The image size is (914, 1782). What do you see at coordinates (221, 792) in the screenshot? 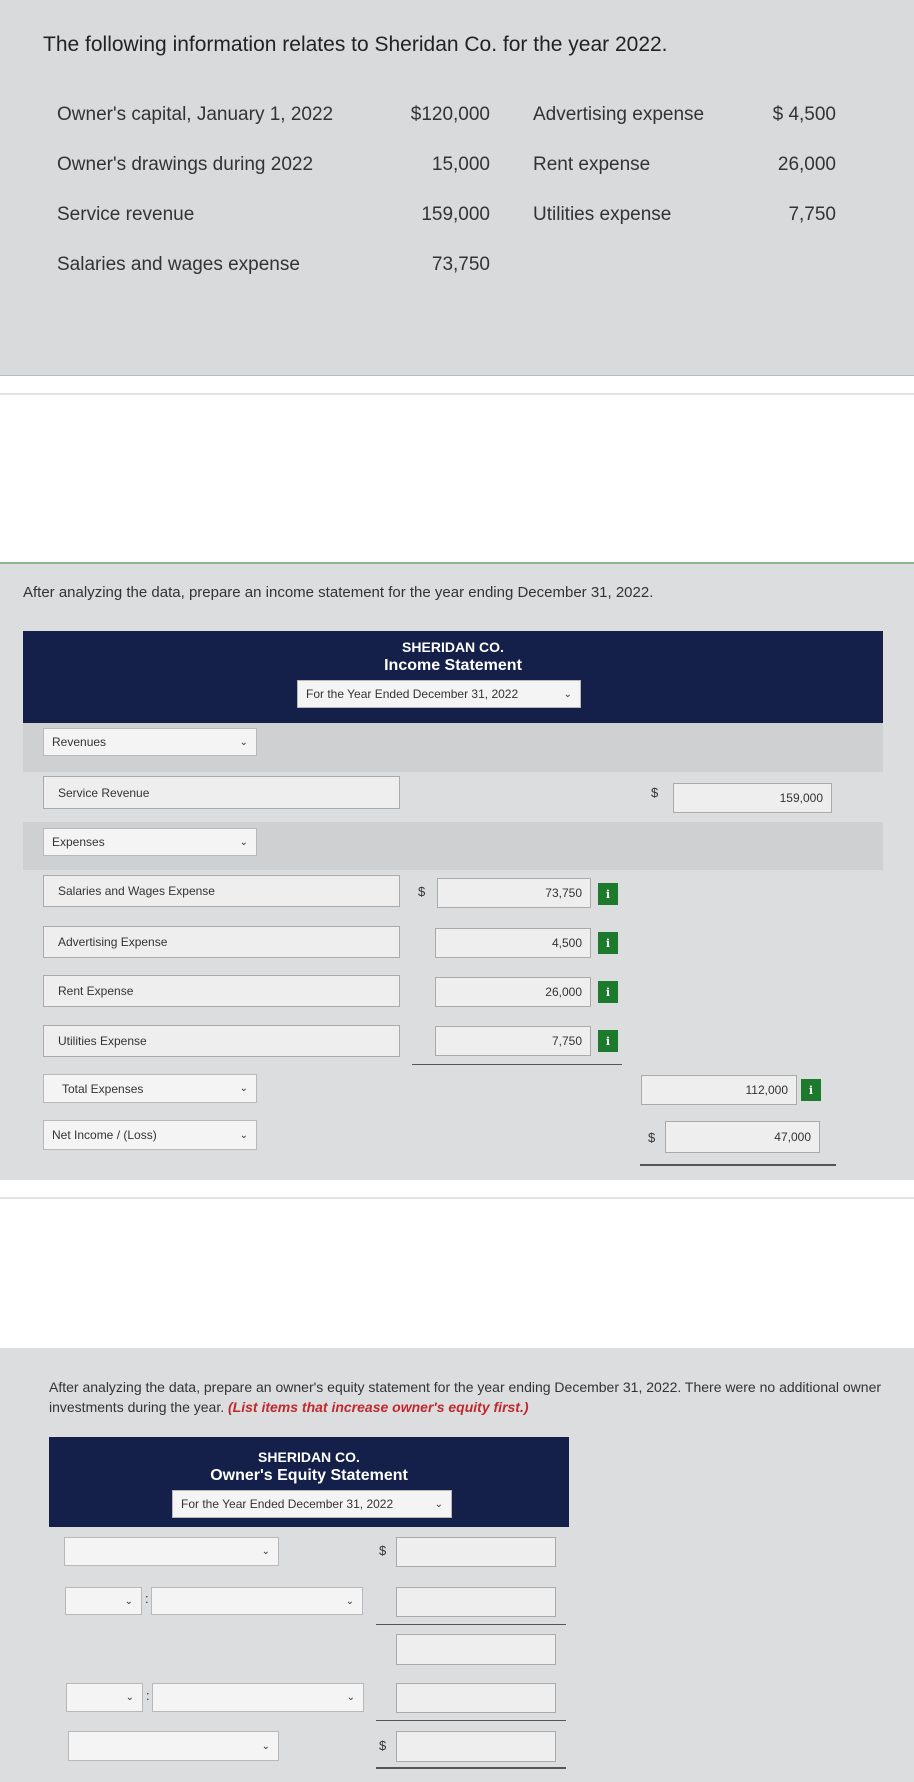
I see `service-revenue-account: Service Revenue` at bounding box center [221, 792].